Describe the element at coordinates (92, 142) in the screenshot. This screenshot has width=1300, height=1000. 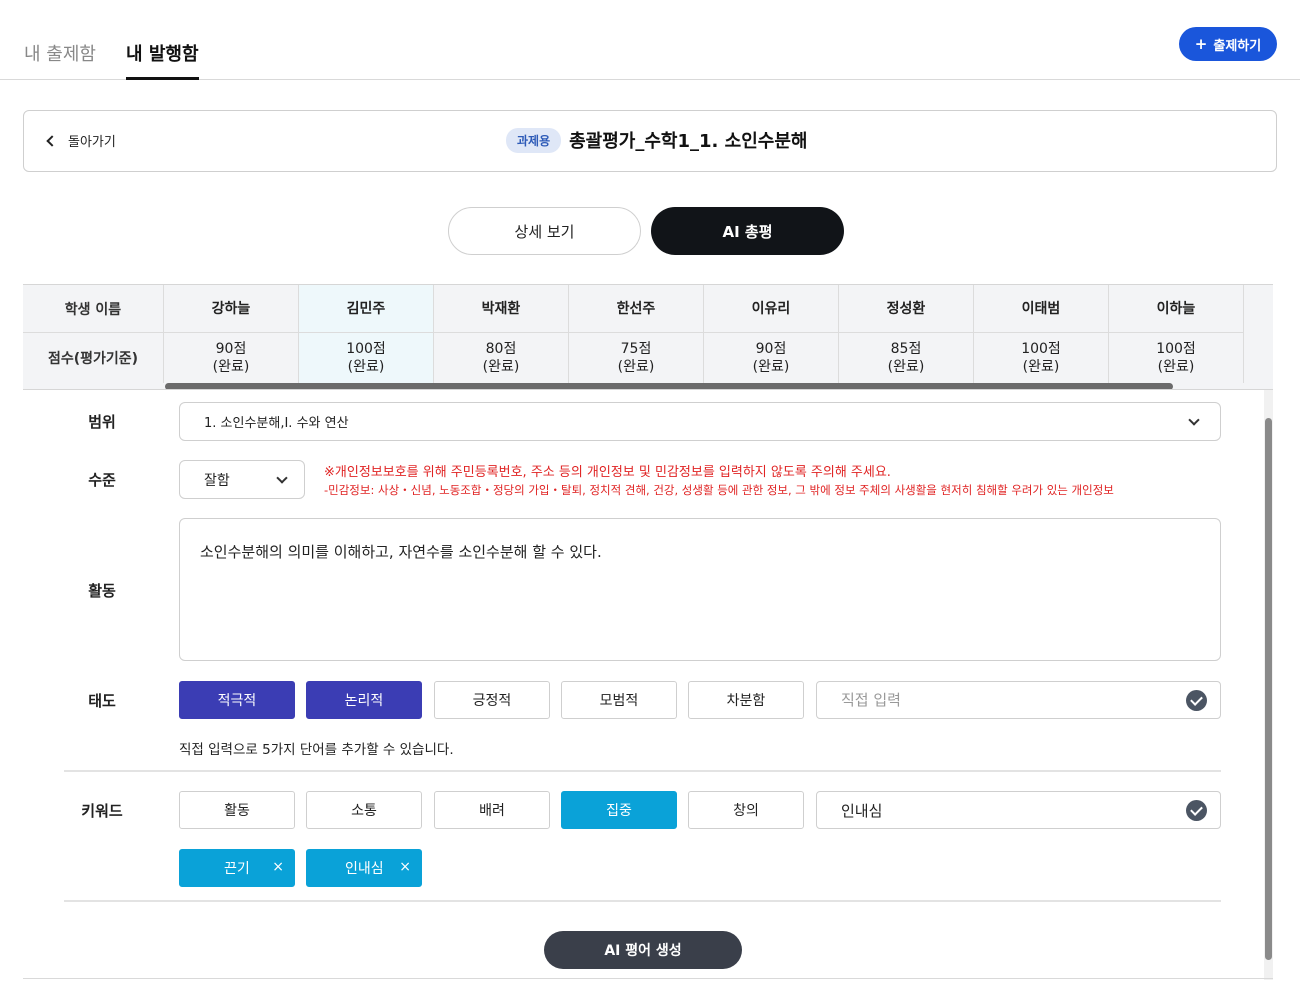
I see `back-label: 돌아가기` at that location.